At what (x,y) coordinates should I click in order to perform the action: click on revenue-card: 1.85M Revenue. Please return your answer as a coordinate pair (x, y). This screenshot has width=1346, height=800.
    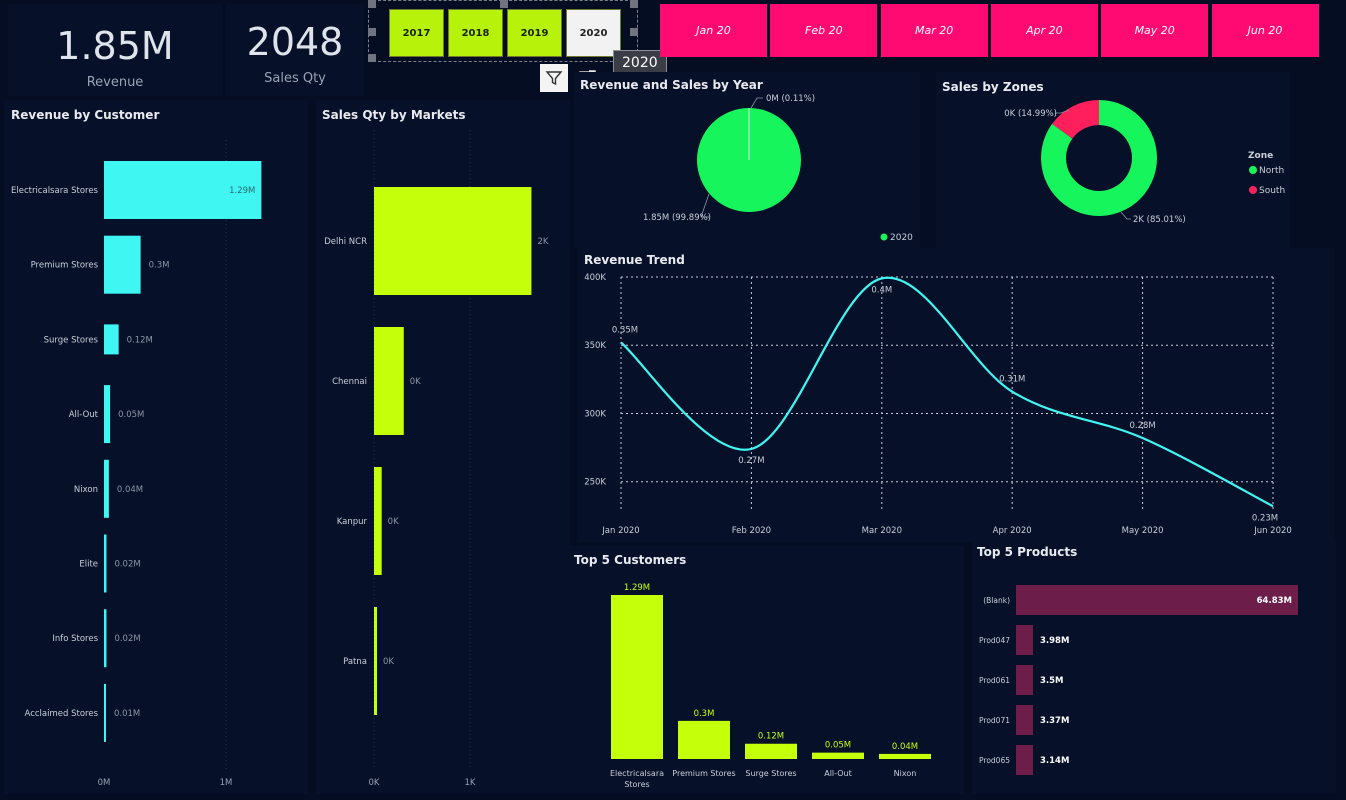
    Looking at the image, I should click on (115, 50).